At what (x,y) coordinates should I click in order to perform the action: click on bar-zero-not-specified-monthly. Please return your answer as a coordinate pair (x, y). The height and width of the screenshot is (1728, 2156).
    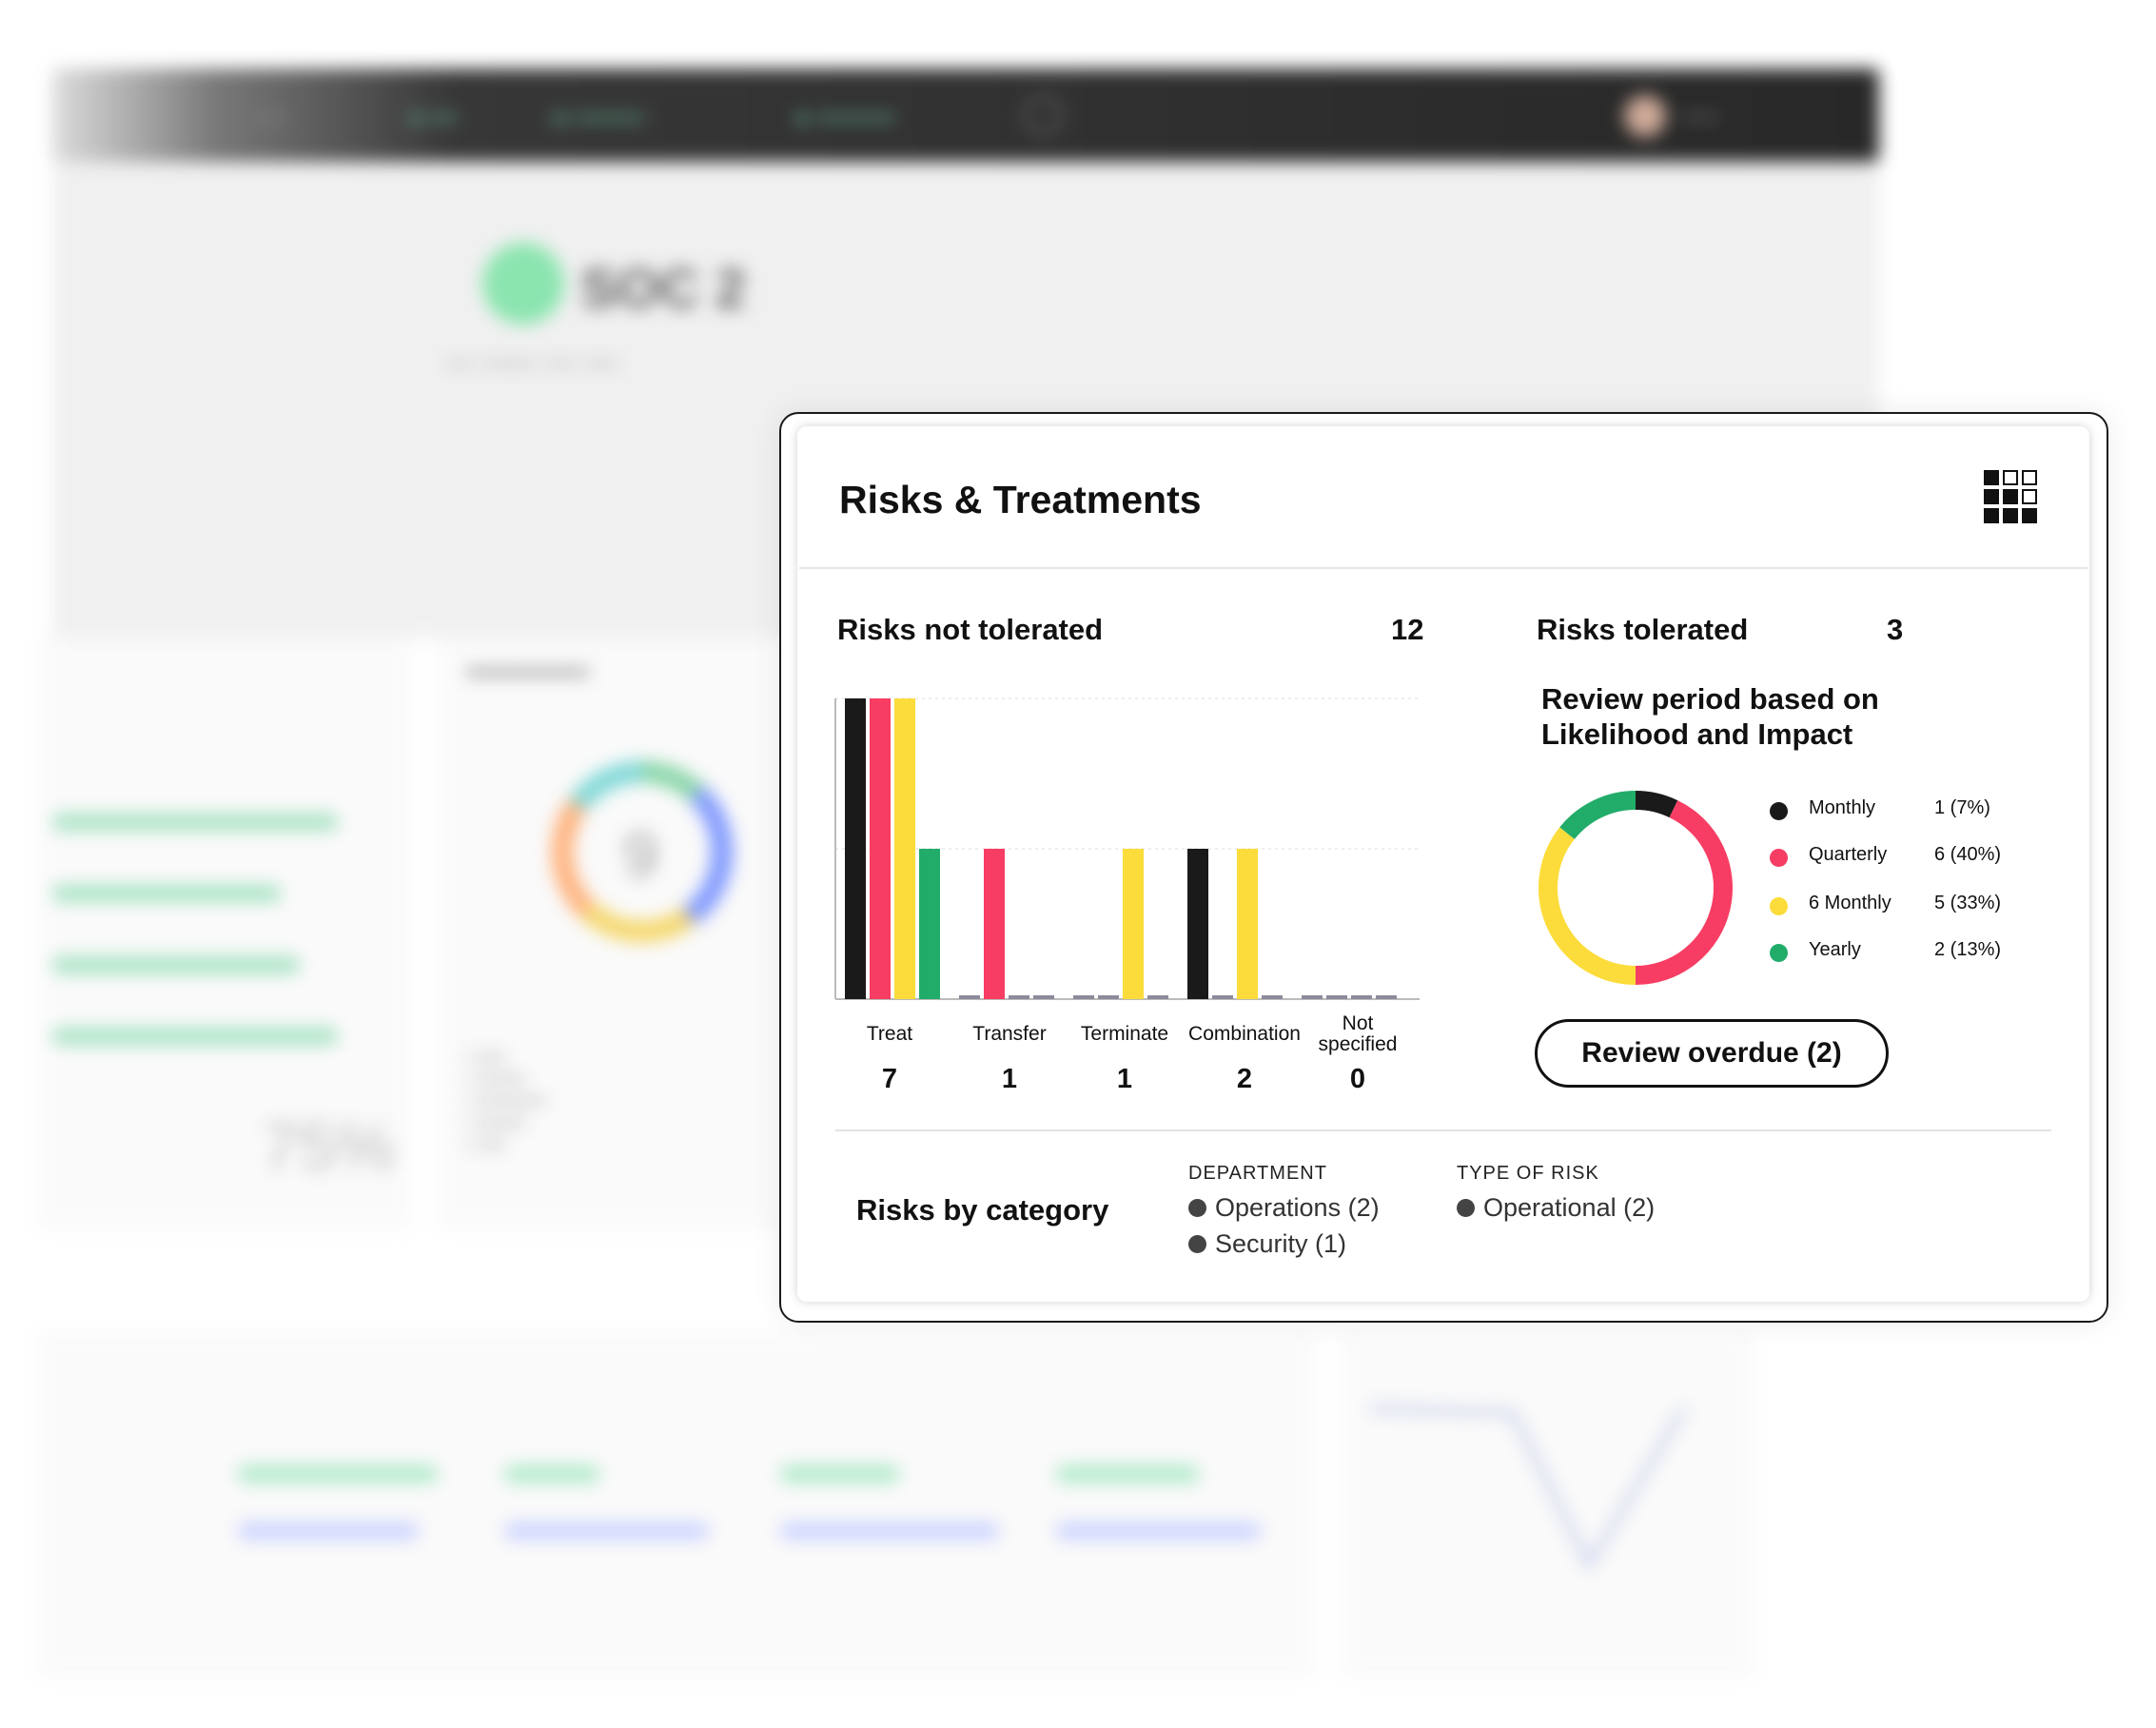
    Looking at the image, I should click on (1312, 997).